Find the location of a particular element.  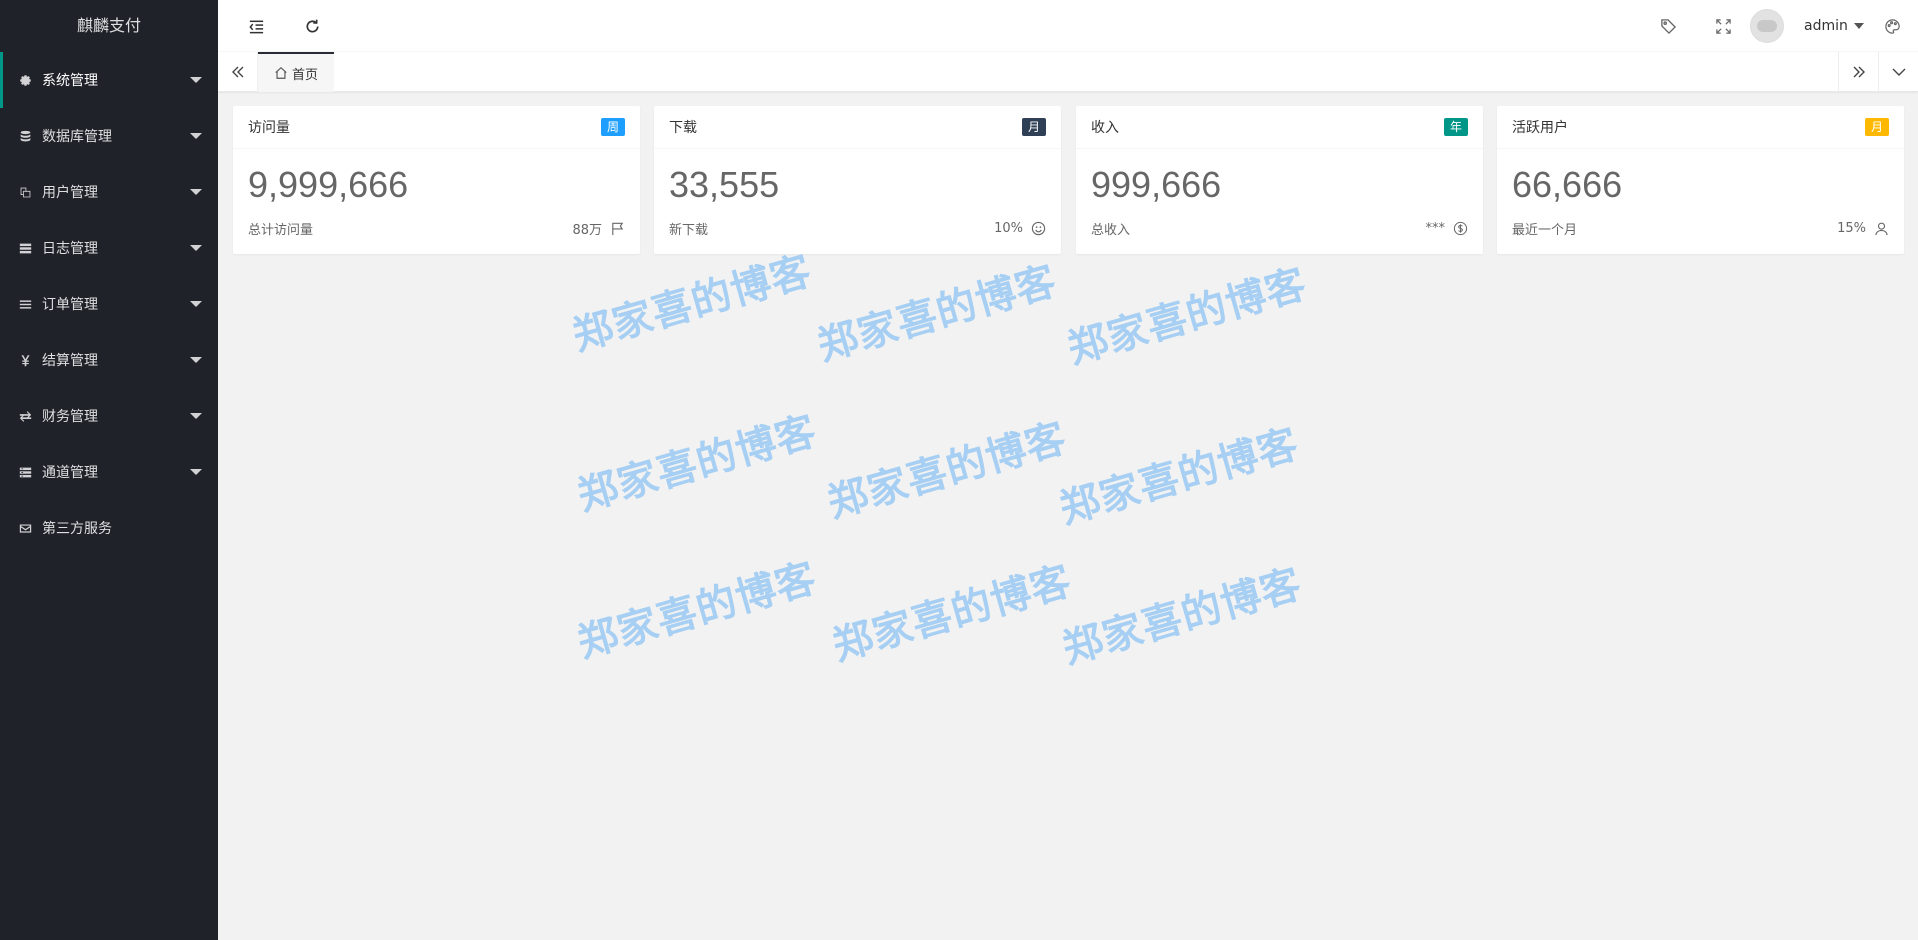

avatar is located at coordinates (1767, 26).